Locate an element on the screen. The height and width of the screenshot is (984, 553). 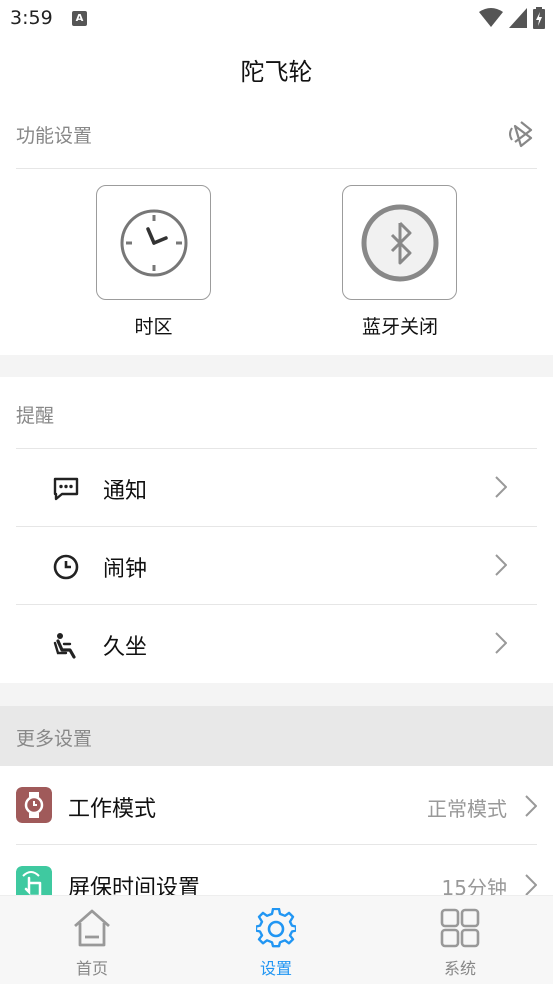
work-mode-value: 正常模式 is located at coordinates (467, 809).